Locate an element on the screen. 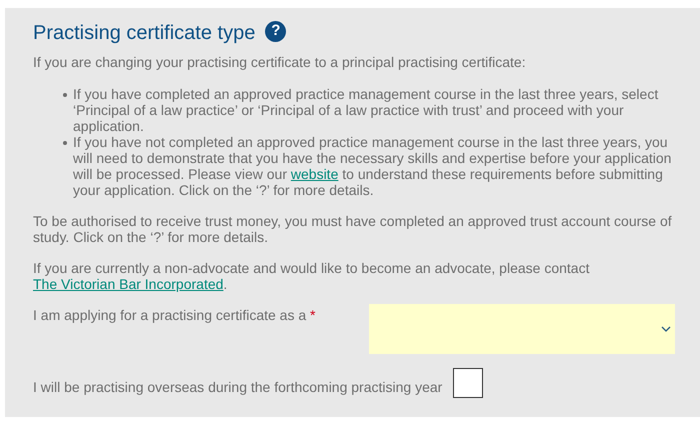  chevron-down-icon is located at coordinates (666, 329).